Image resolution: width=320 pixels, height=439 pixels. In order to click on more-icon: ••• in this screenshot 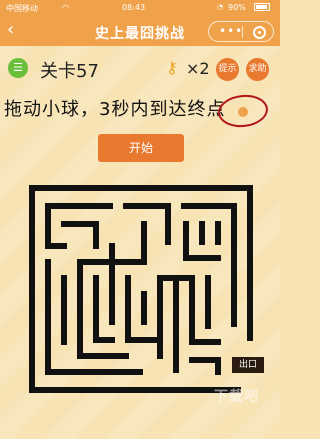, I will do `click(231, 31)`.